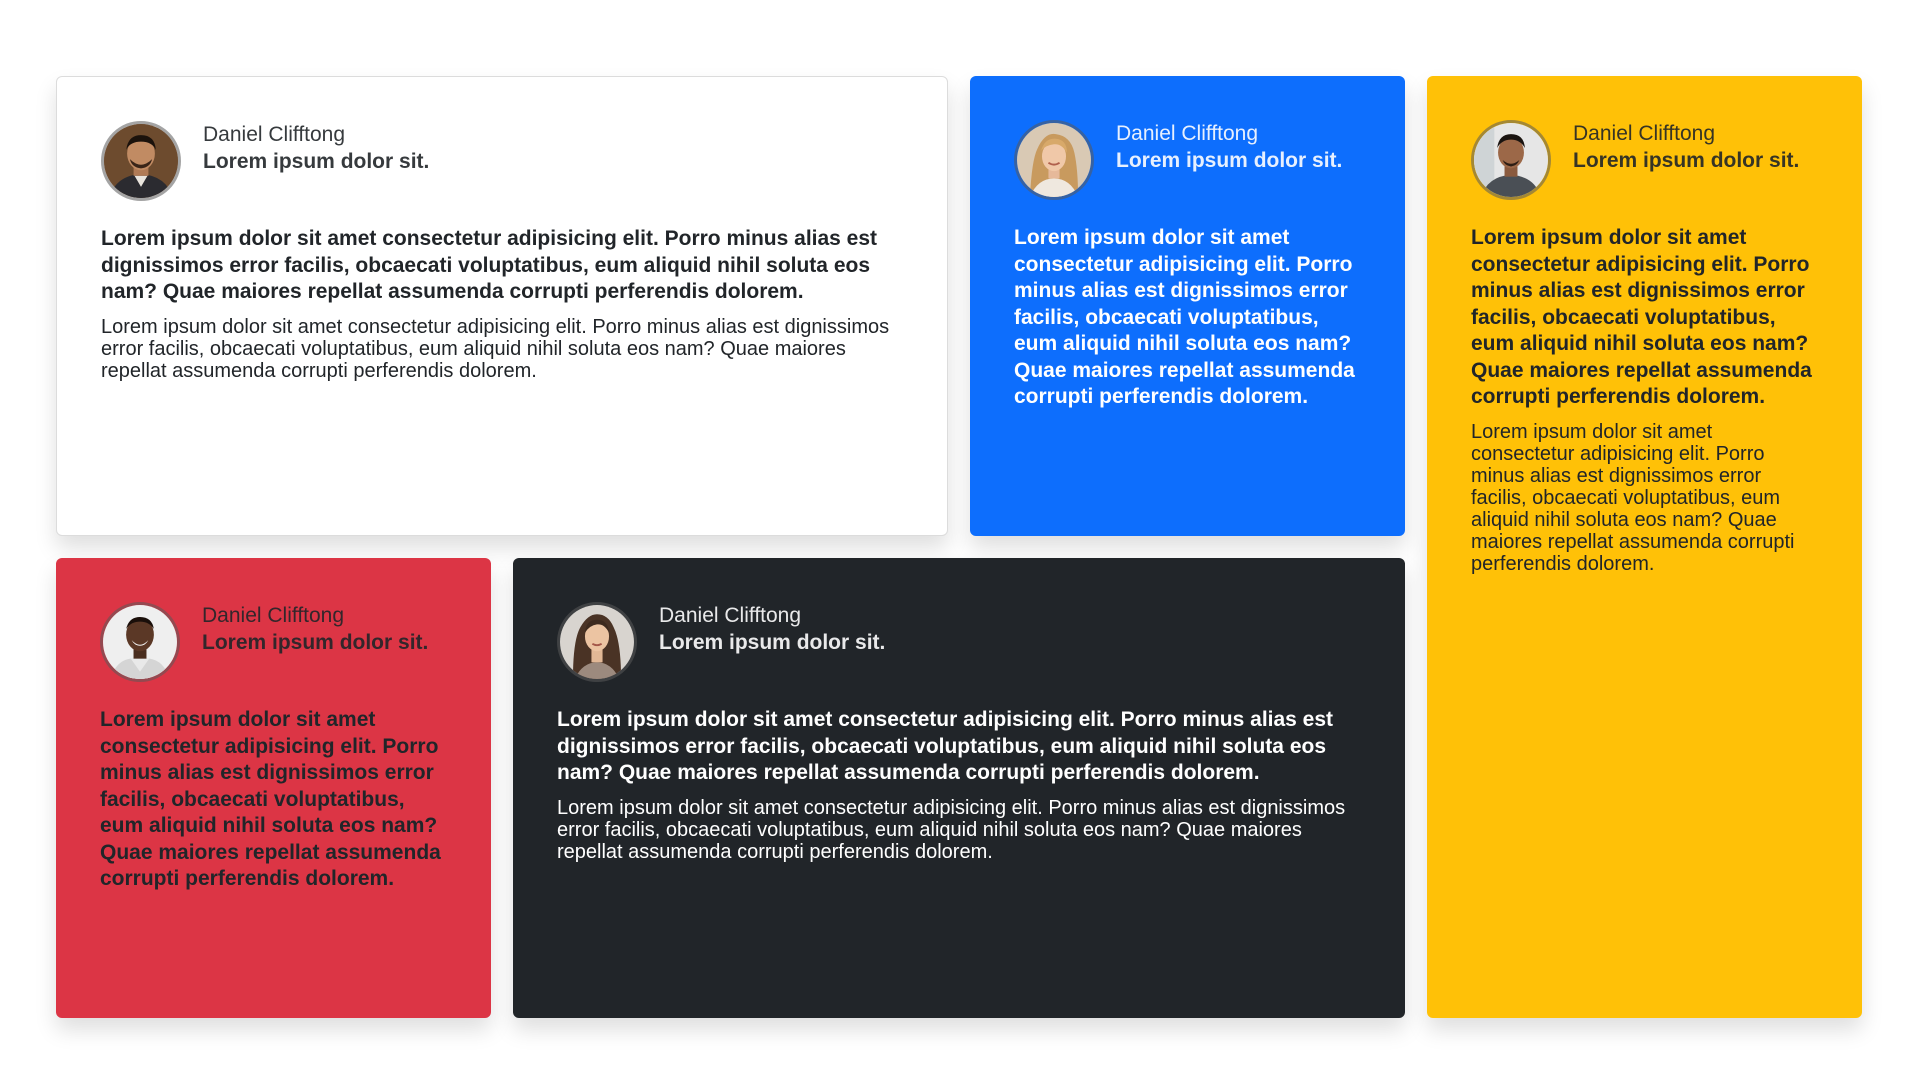  Describe the element at coordinates (1054, 160) in the screenshot. I see `avatar-woman-blonde` at that location.